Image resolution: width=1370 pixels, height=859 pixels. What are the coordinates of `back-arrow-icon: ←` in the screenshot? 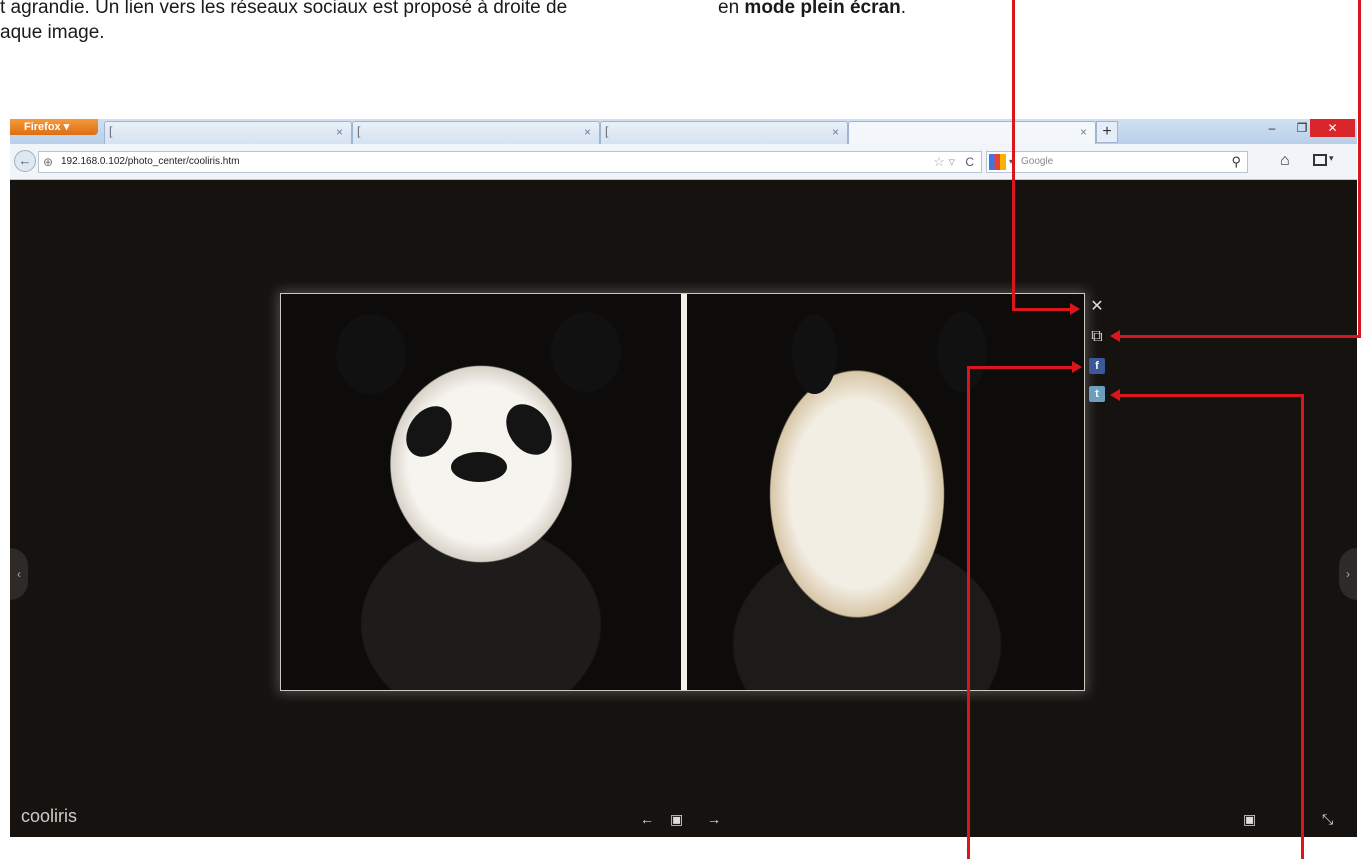 It's located at (25, 161).